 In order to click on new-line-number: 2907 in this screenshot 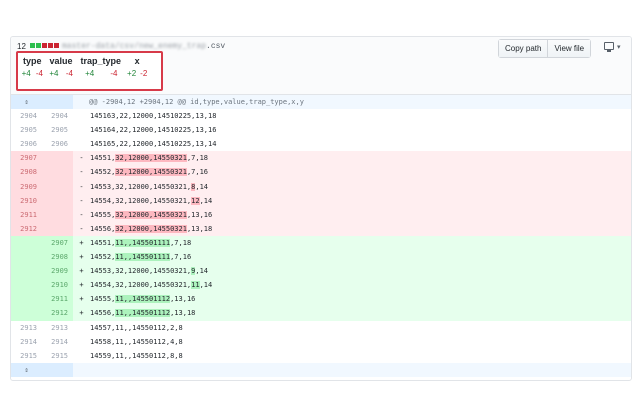, I will do `click(57, 243)`.